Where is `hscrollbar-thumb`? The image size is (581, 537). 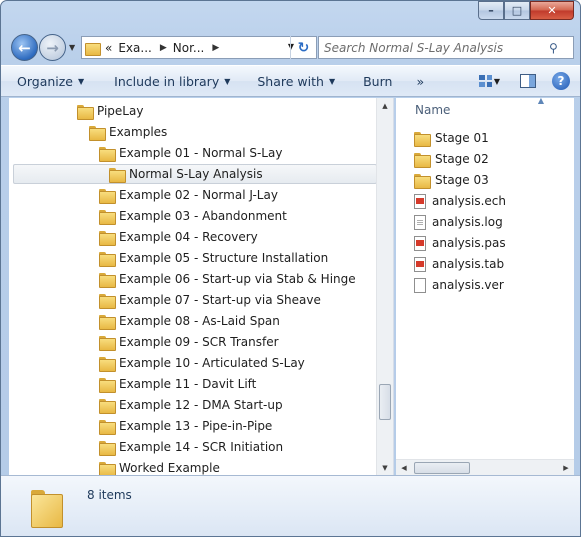 hscrollbar-thumb is located at coordinates (442, 468).